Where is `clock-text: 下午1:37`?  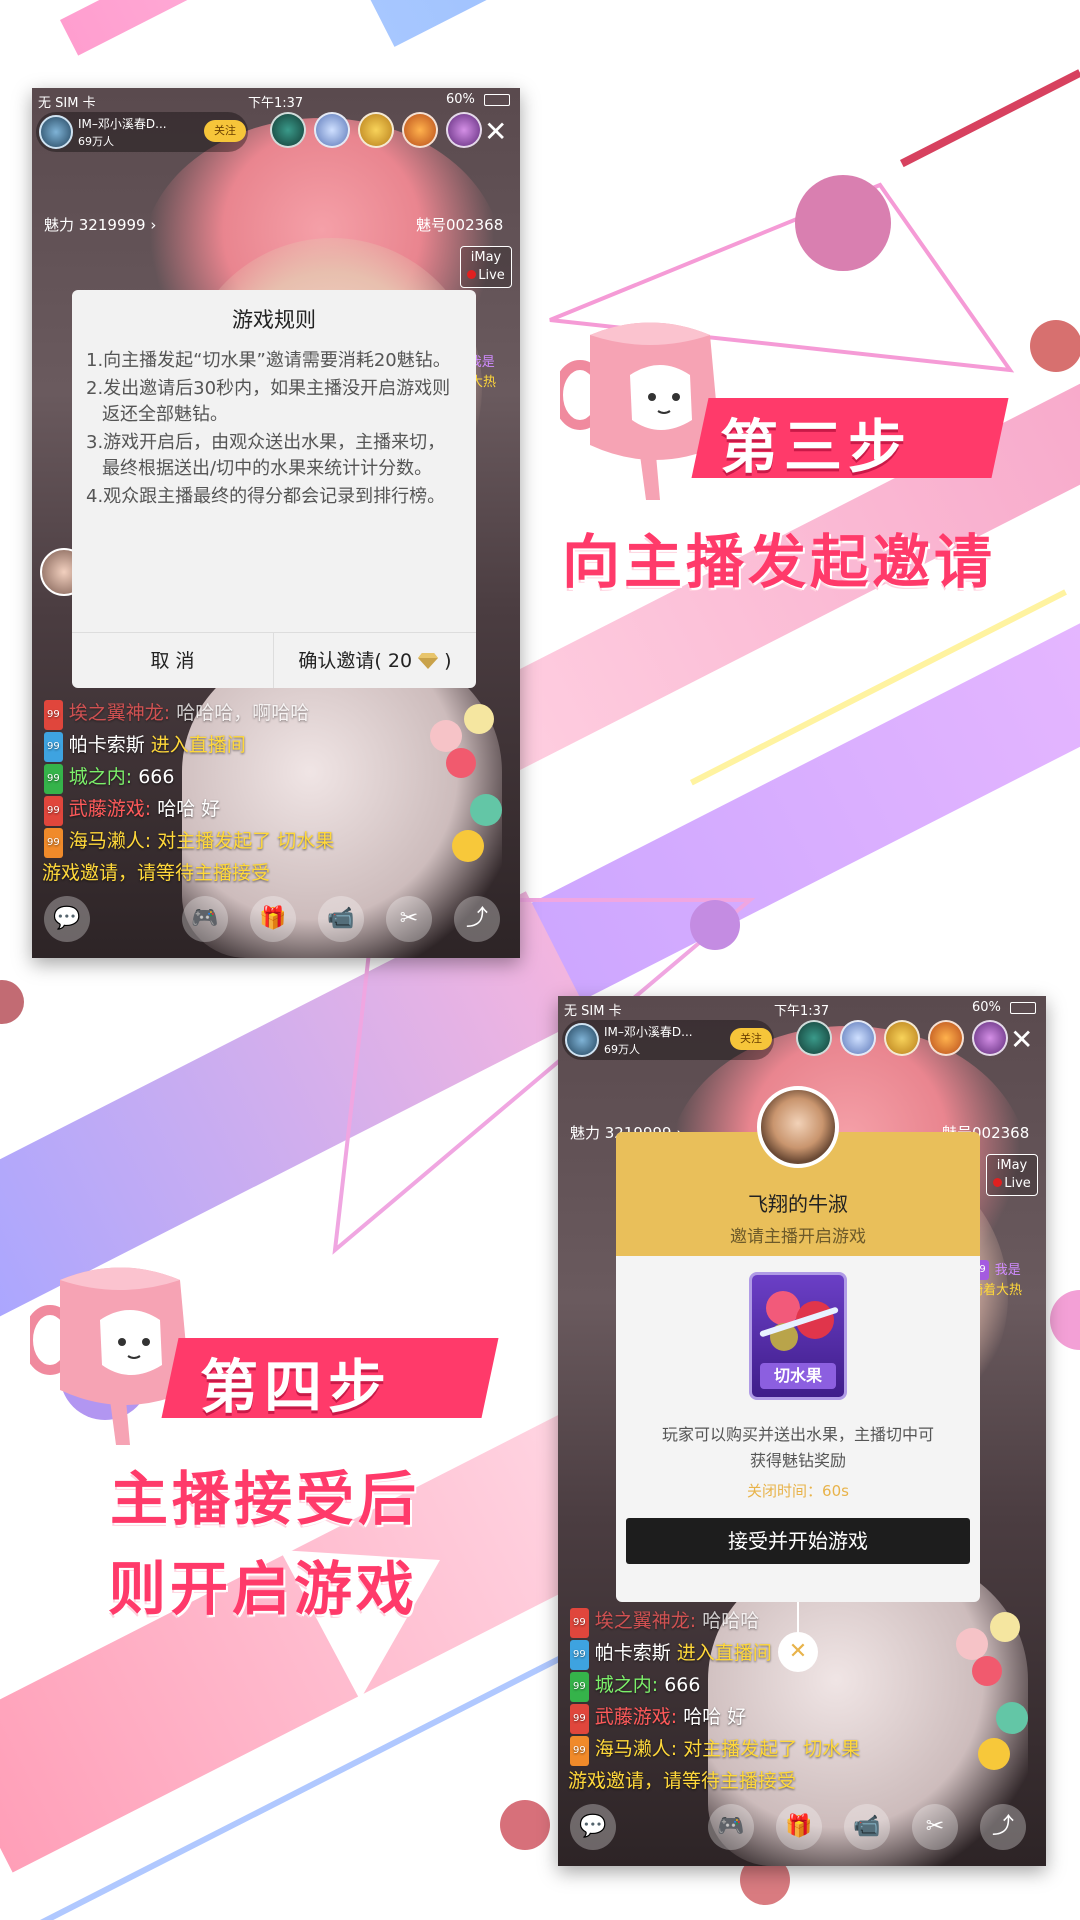
clock-text: 下午1:37 is located at coordinates (802, 1011).